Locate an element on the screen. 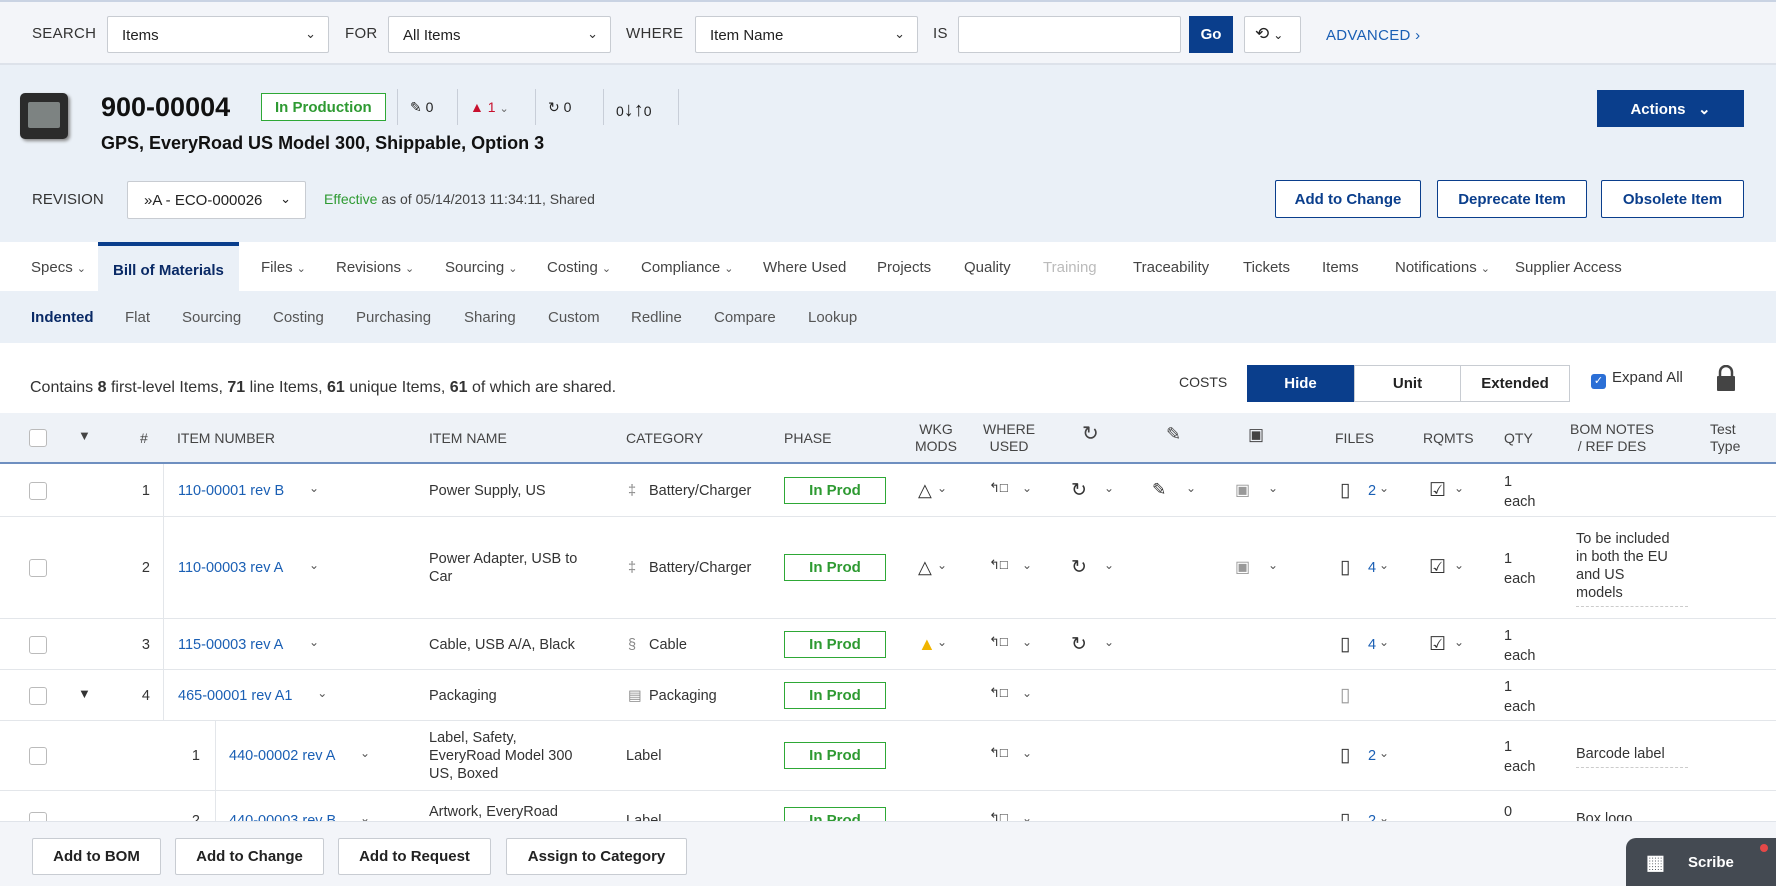 The image size is (1776, 886). search-input is located at coordinates (1069, 34).